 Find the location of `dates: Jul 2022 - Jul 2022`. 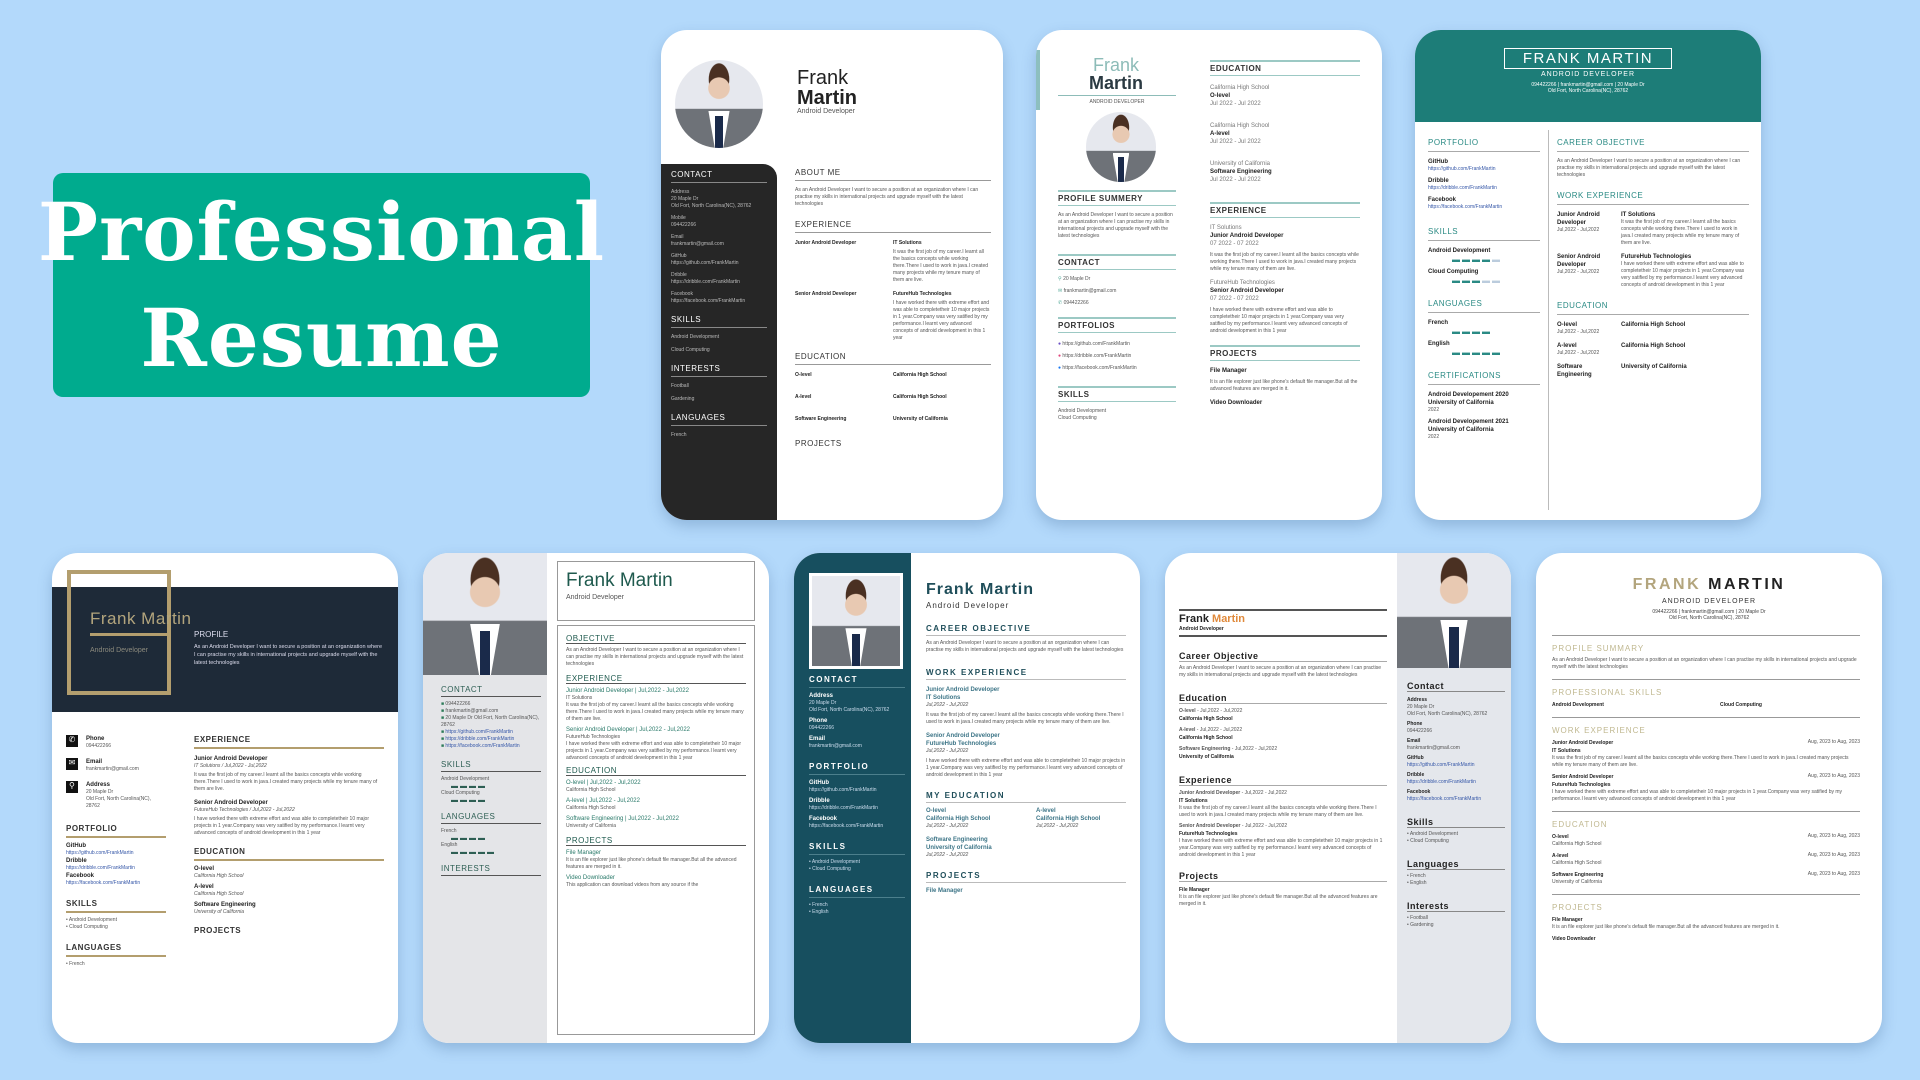

dates: Jul 2022 - Jul 2022 is located at coordinates (1235, 142).